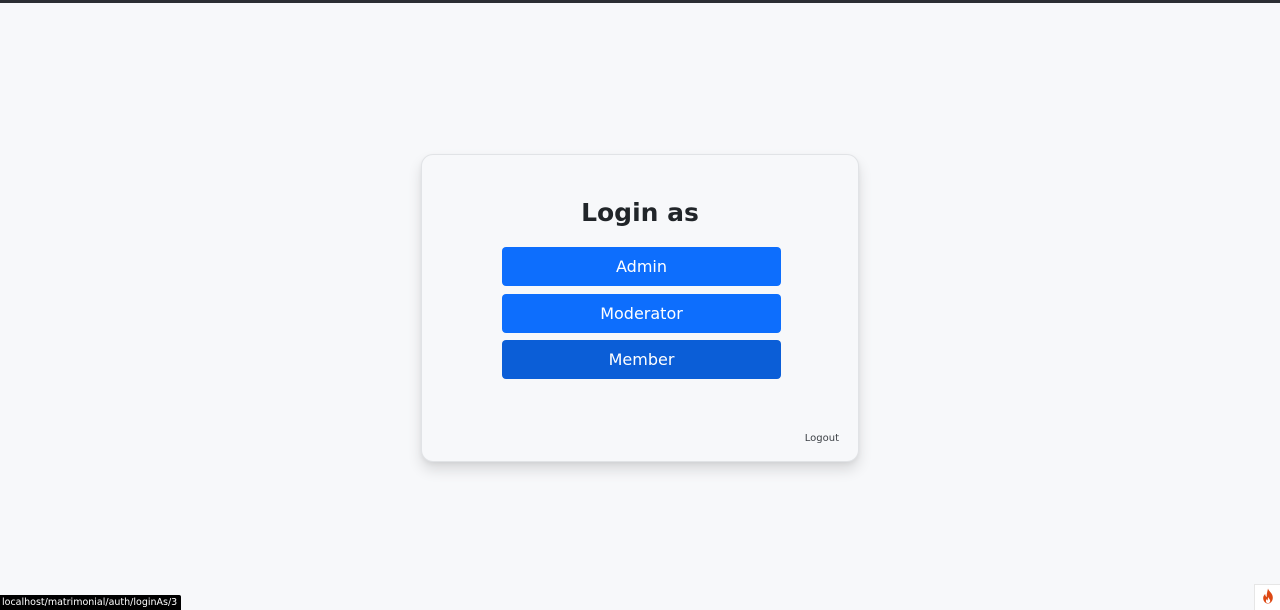 This screenshot has height=610, width=1280. I want to click on login-as-admin-button: Admin, so click(641, 266).